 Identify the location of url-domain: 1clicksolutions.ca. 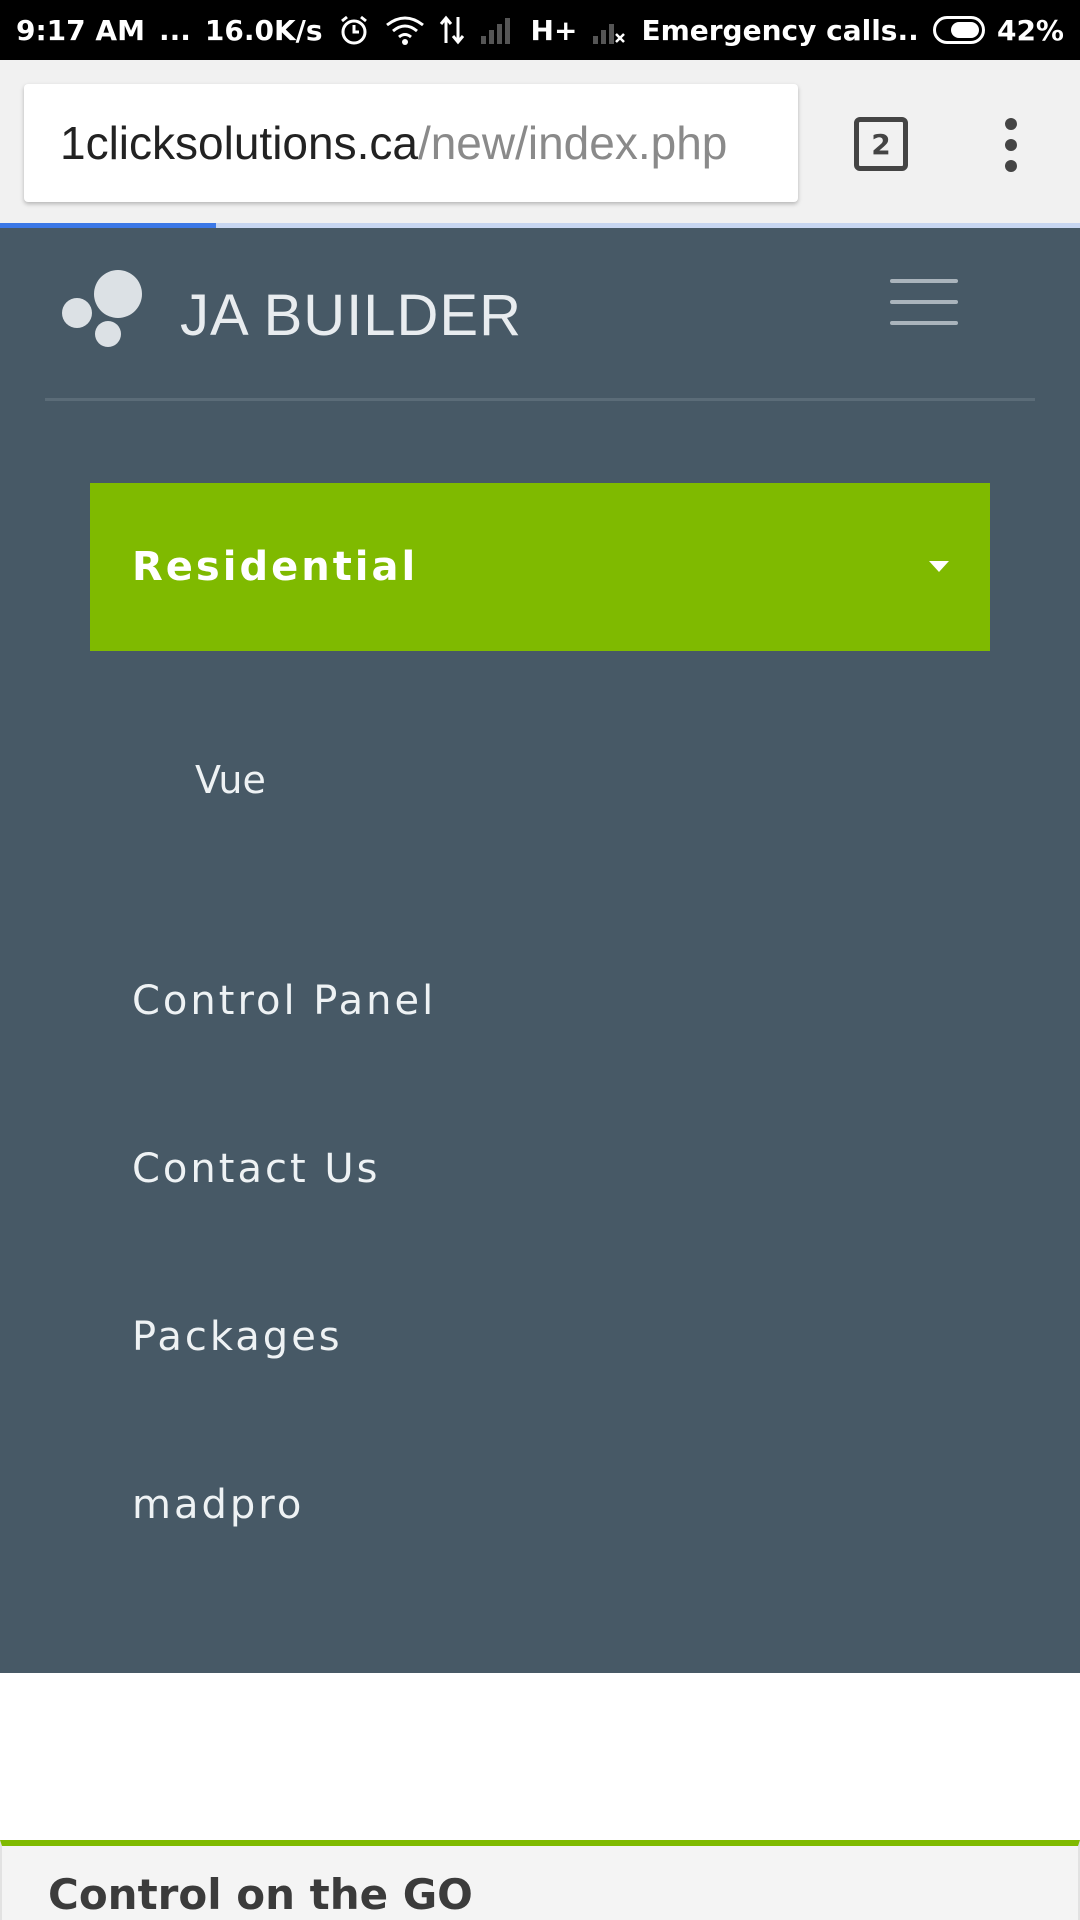
(239, 143).